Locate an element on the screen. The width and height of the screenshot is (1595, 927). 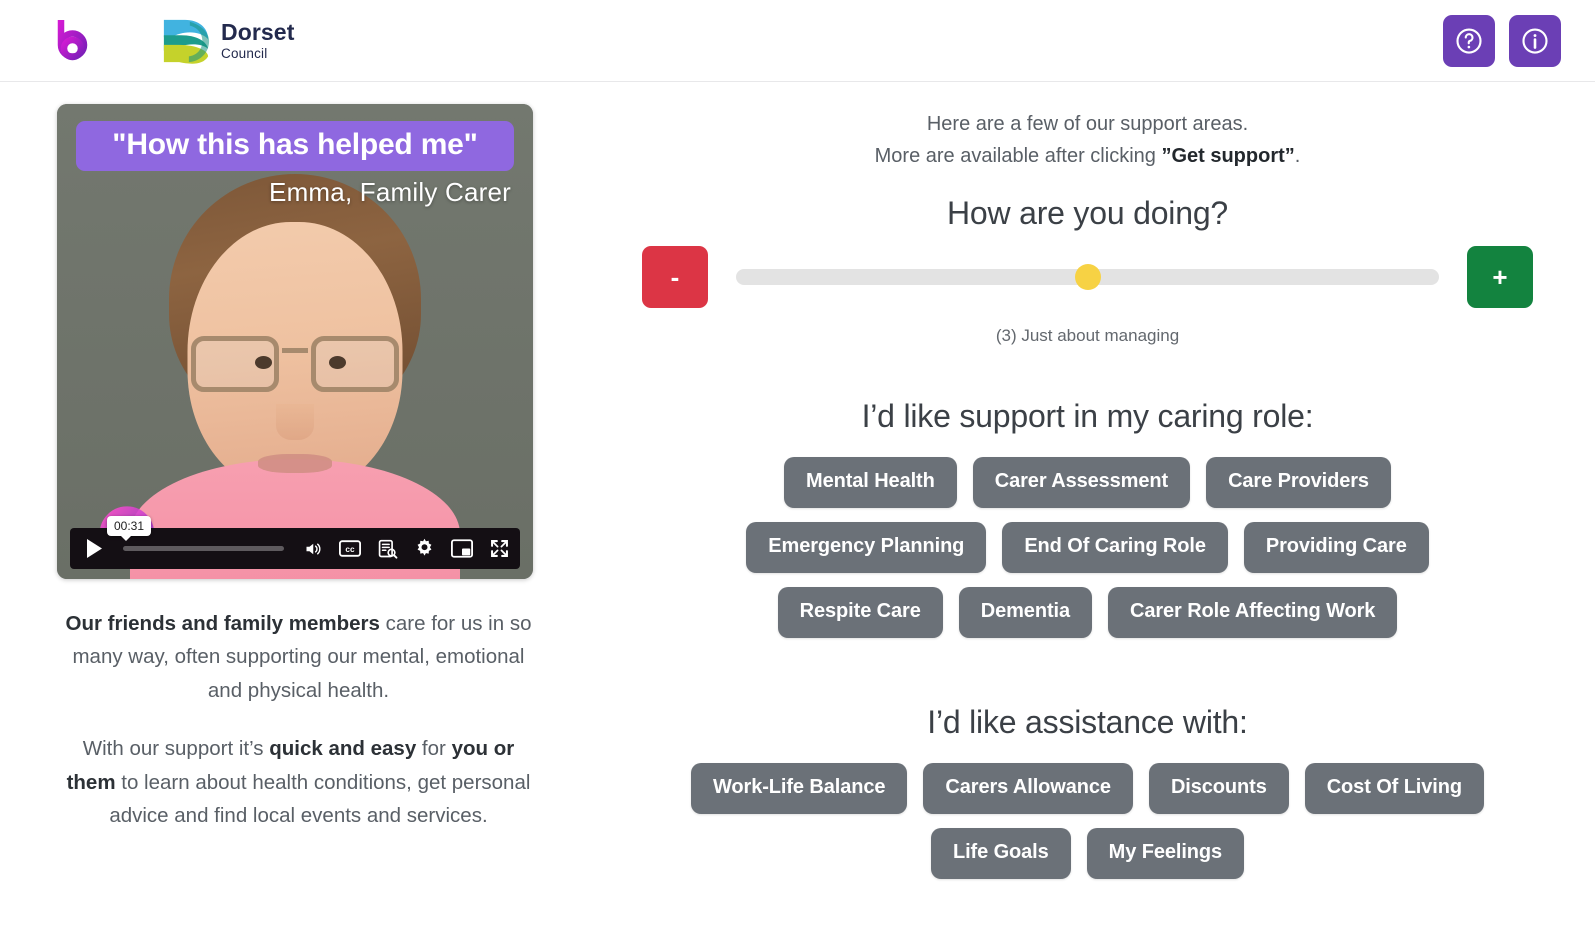
play-icon is located at coordinates (94, 549).